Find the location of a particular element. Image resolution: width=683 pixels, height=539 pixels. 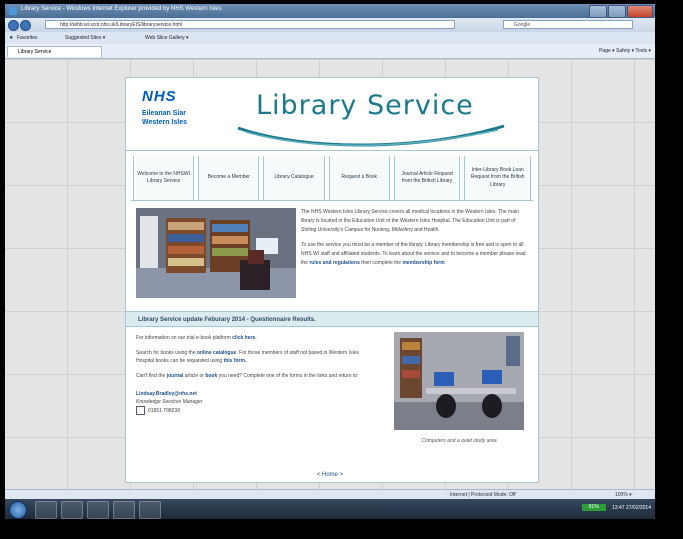

system-tray: 91% 13:47 27/02/2014 is located at coordinates (616, 507).